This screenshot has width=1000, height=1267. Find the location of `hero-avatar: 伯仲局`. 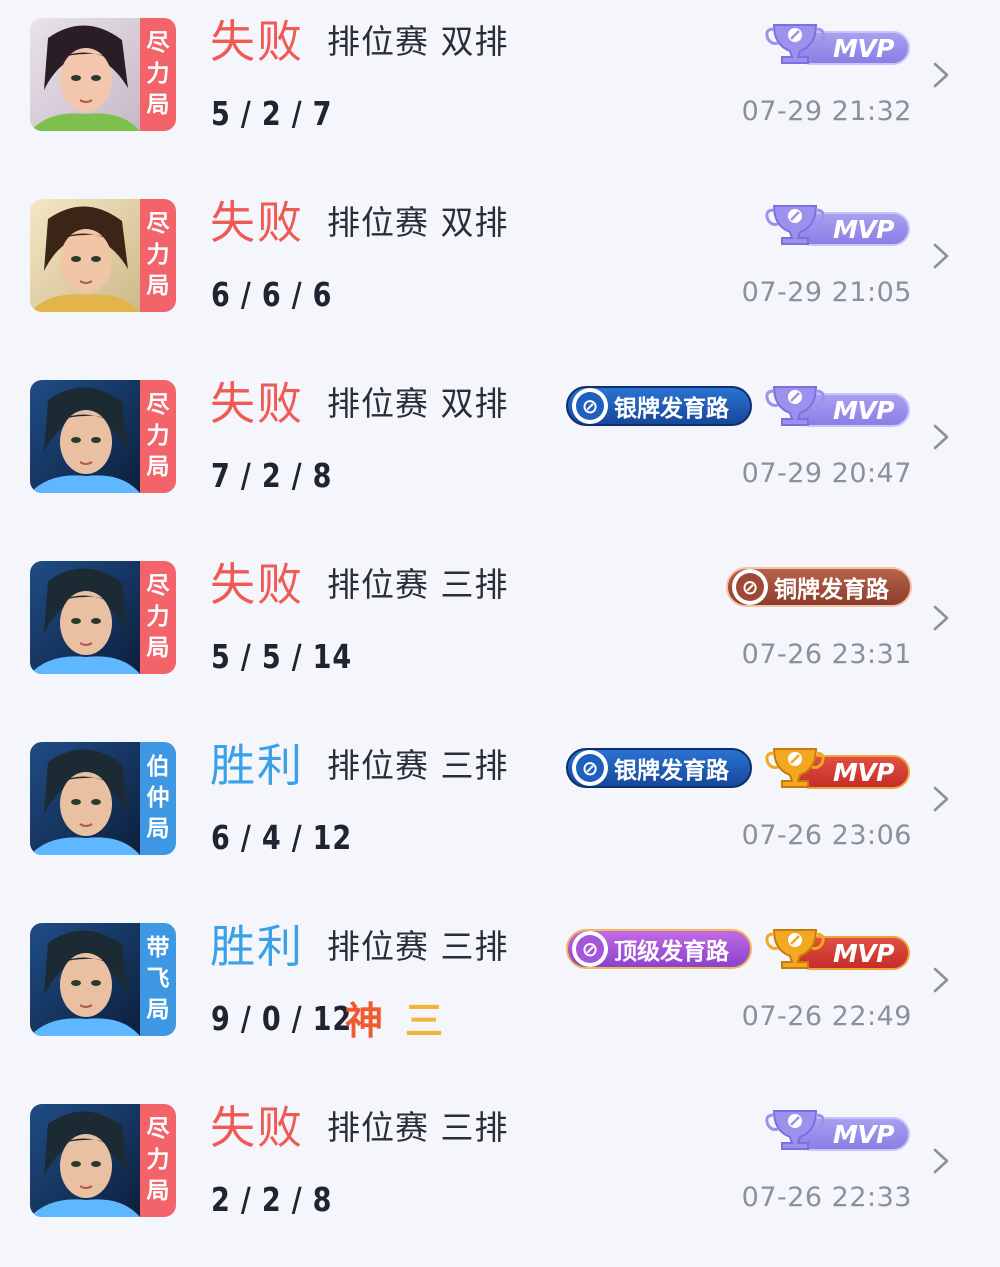

hero-avatar: 伯仲局 is located at coordinates (103, 798).